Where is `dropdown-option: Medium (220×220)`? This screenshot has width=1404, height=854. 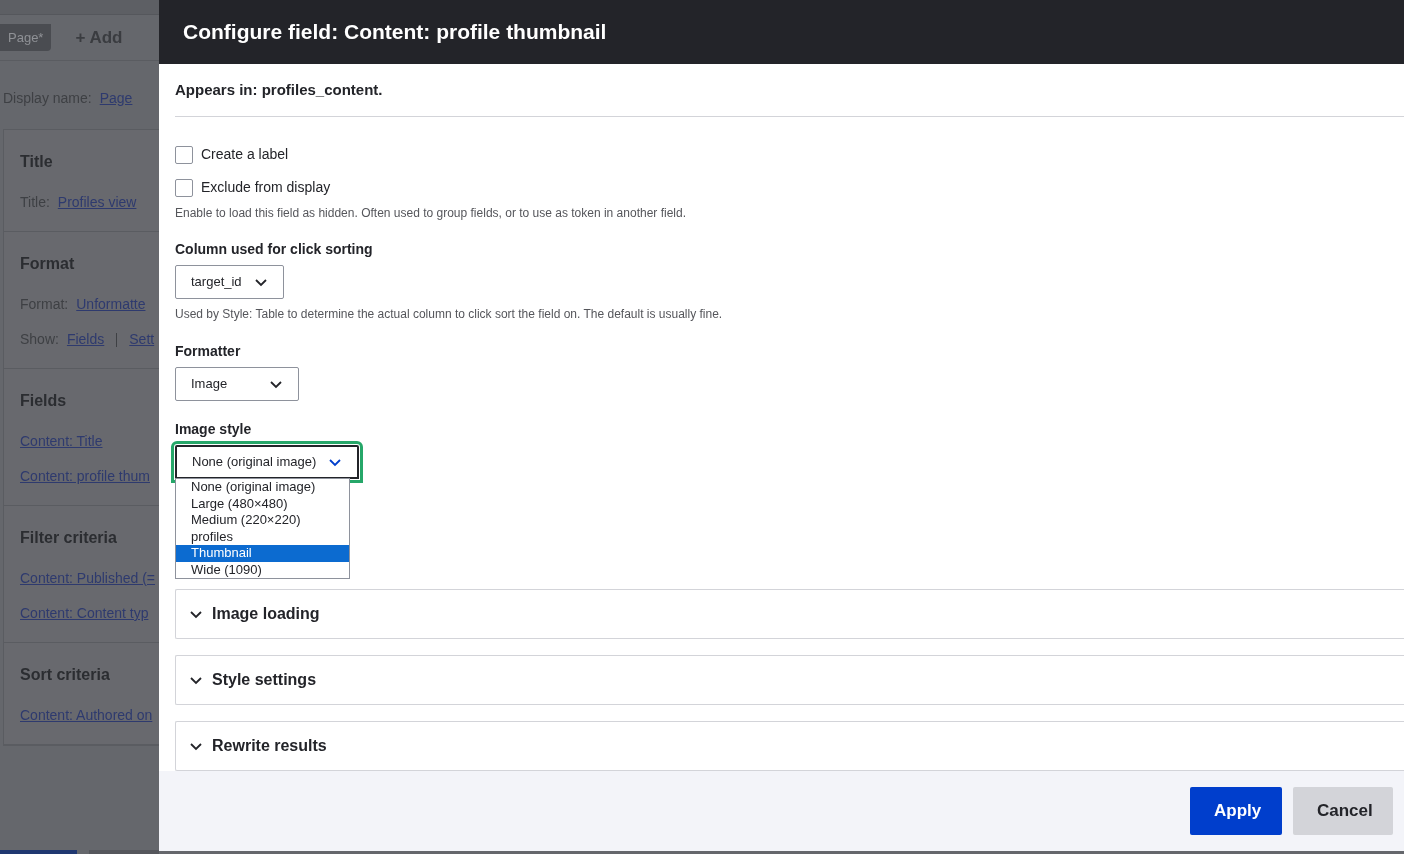 dropdown-option: Medium (220×220) is located at coordinates (262, 520).